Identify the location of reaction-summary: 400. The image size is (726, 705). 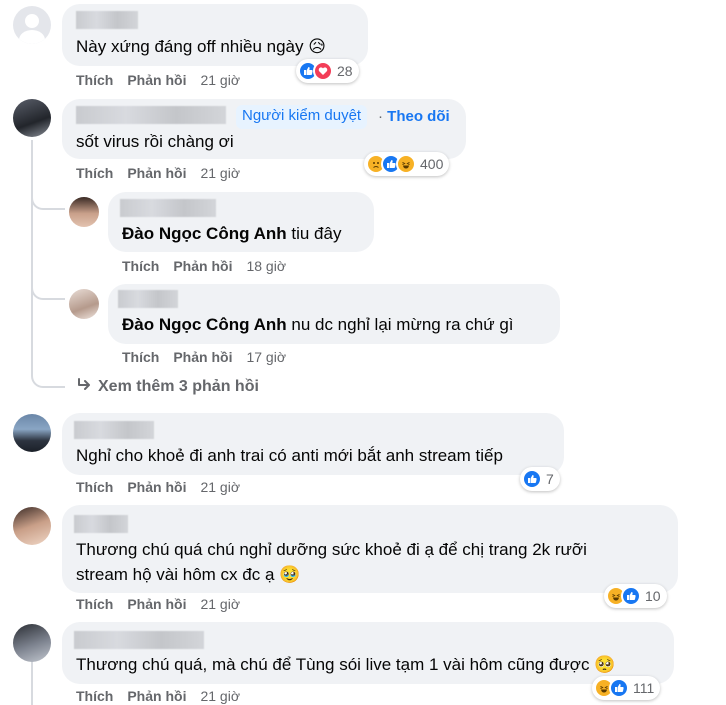
(407, 164).